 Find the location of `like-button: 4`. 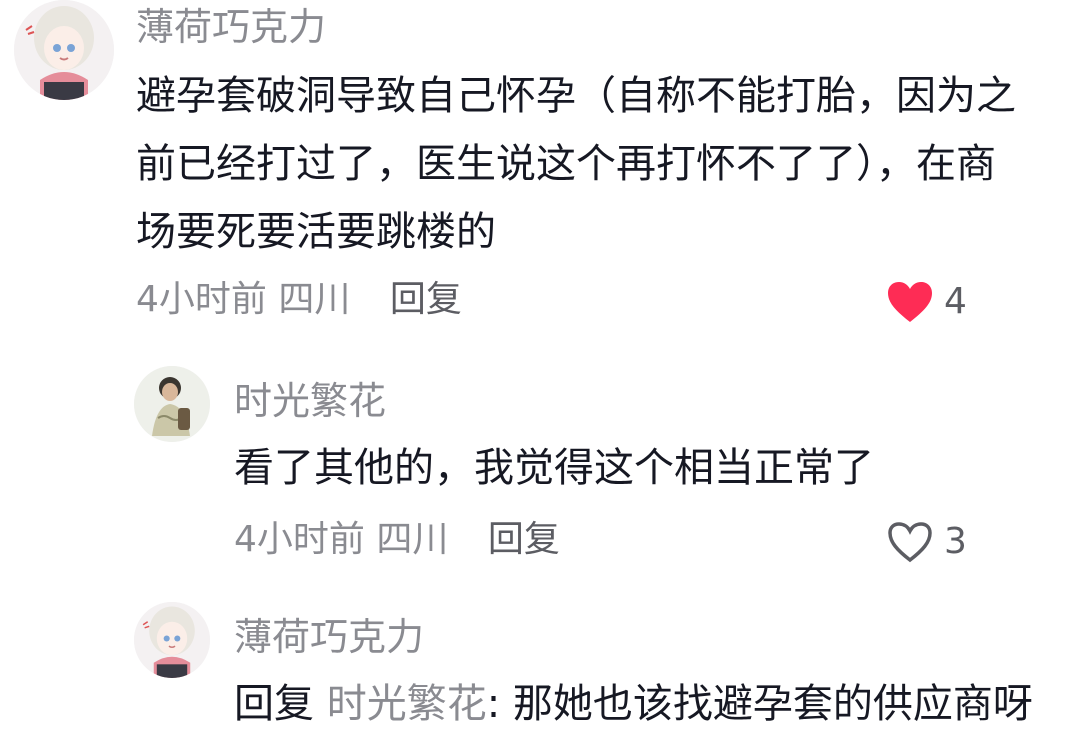

like-button: 4 is located at coordinates (926, 302).